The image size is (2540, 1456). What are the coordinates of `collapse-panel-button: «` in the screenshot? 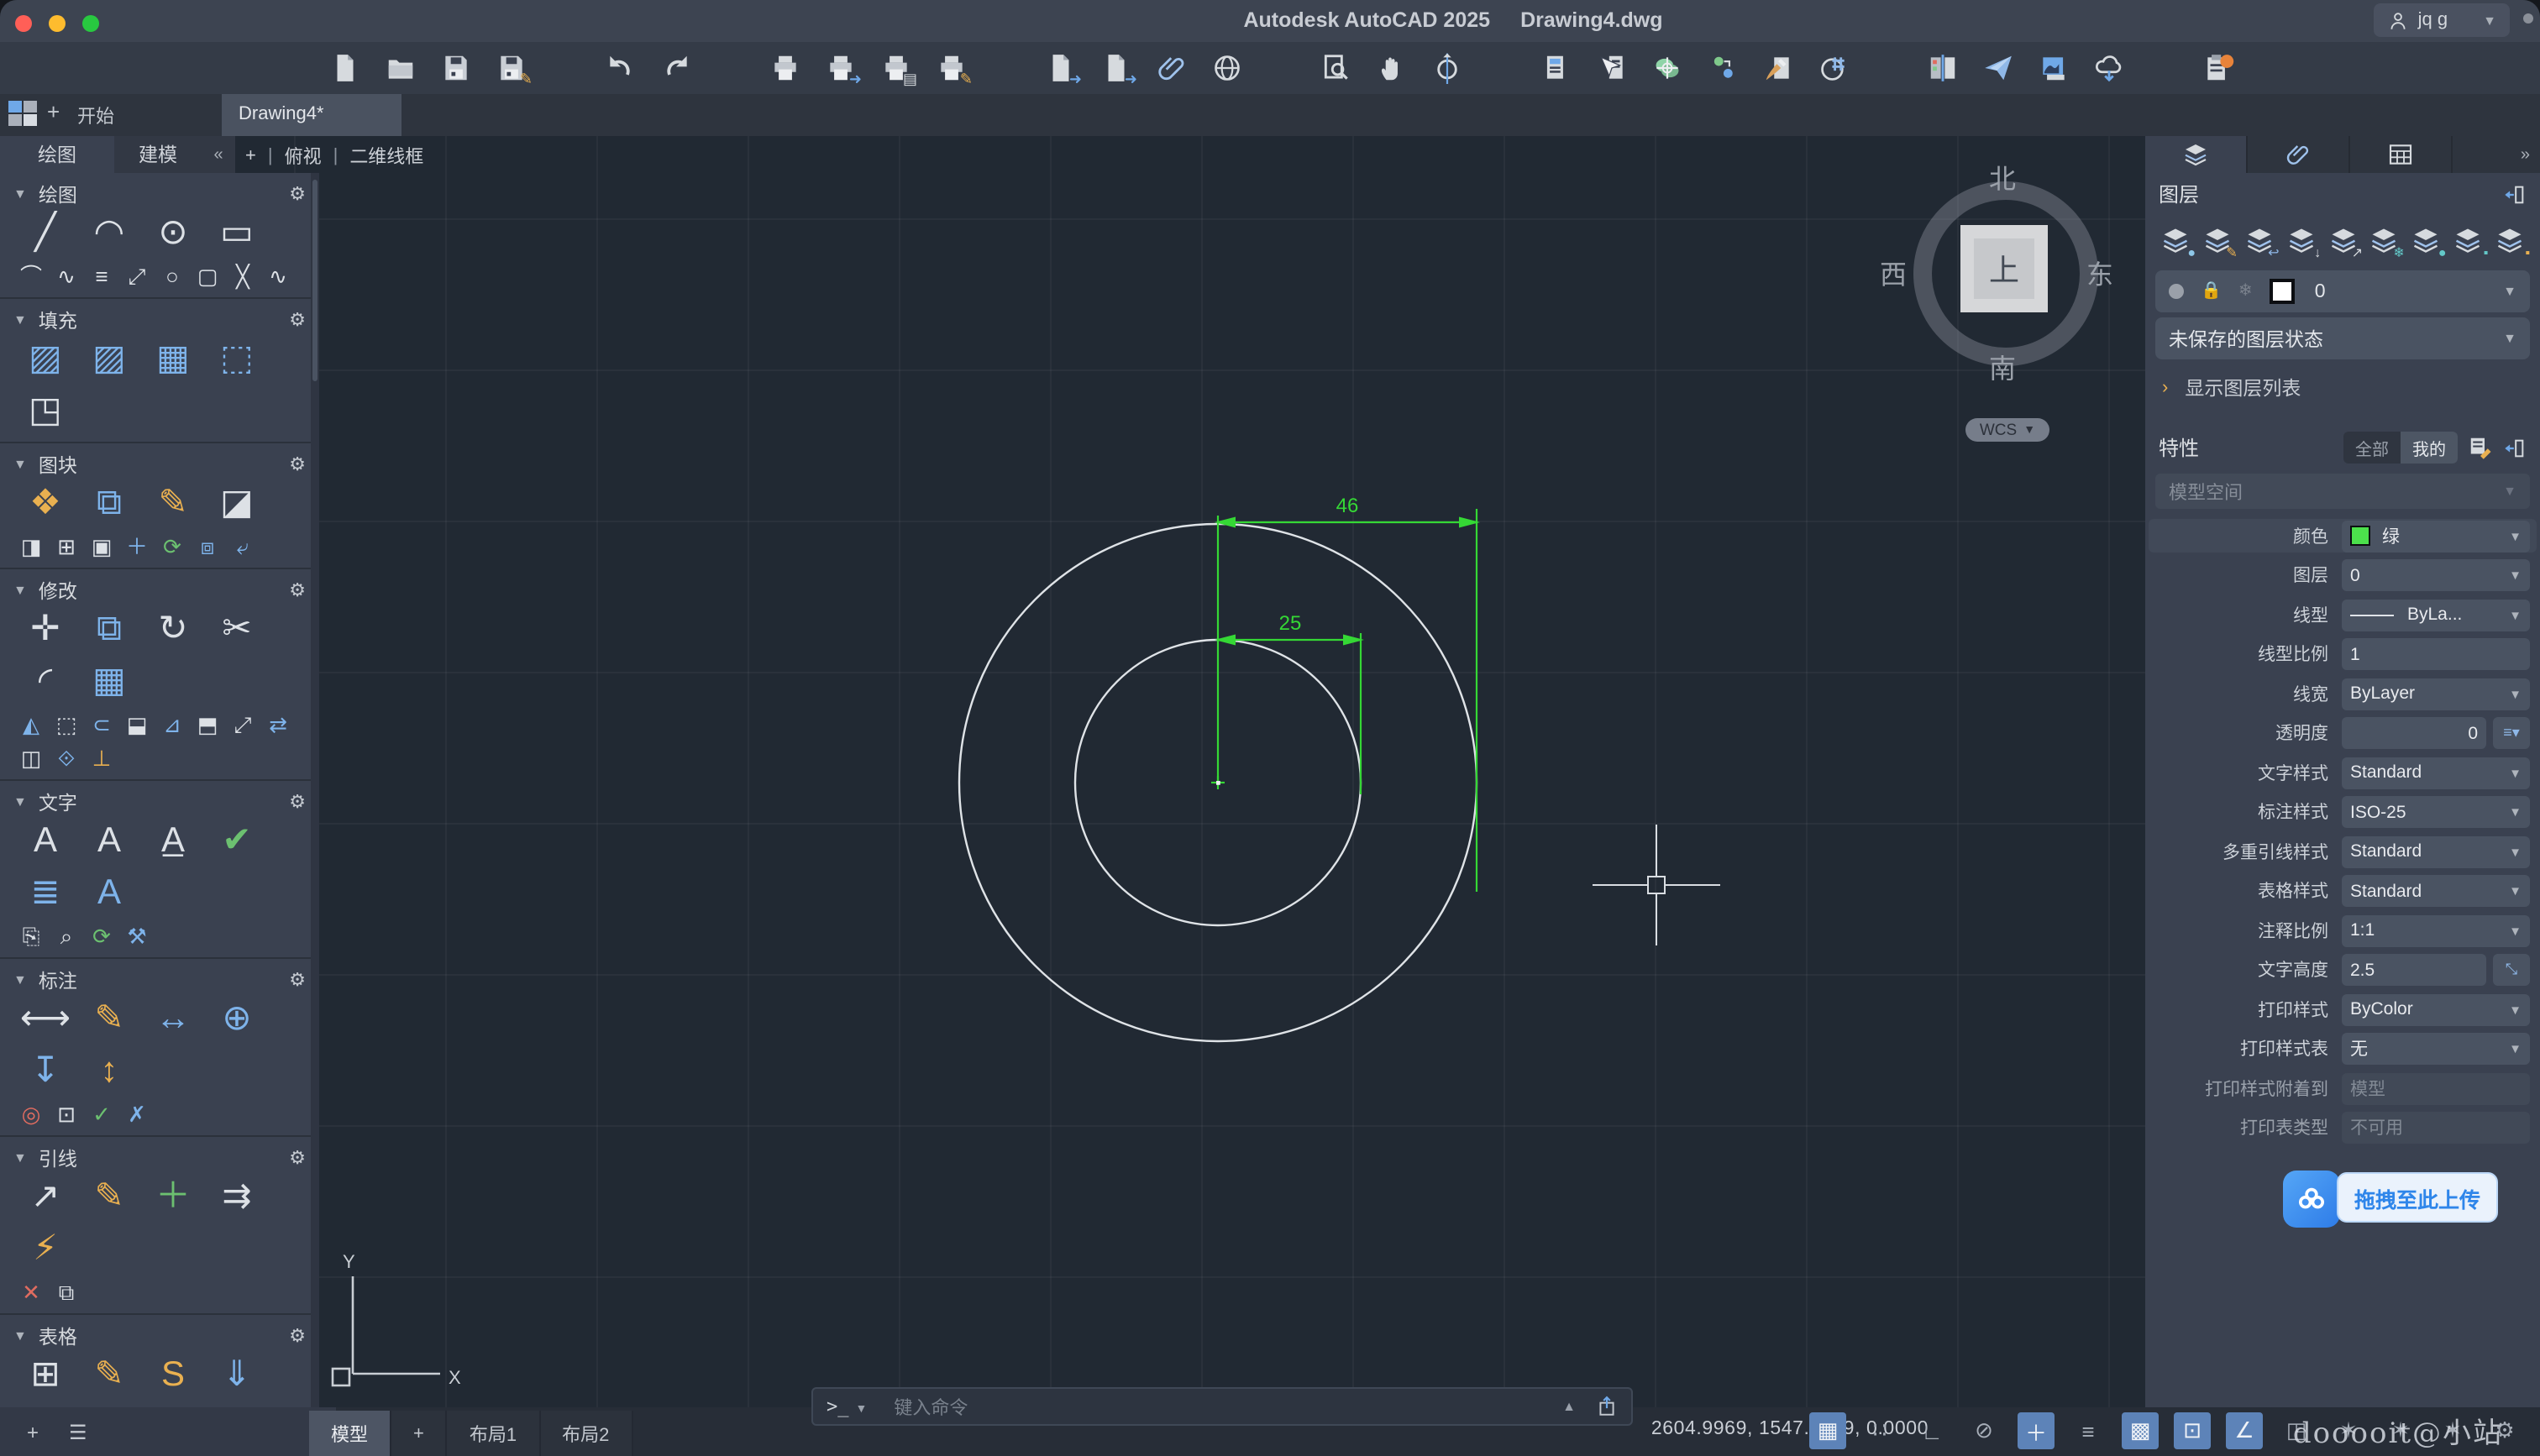 It's located at (218, 154).